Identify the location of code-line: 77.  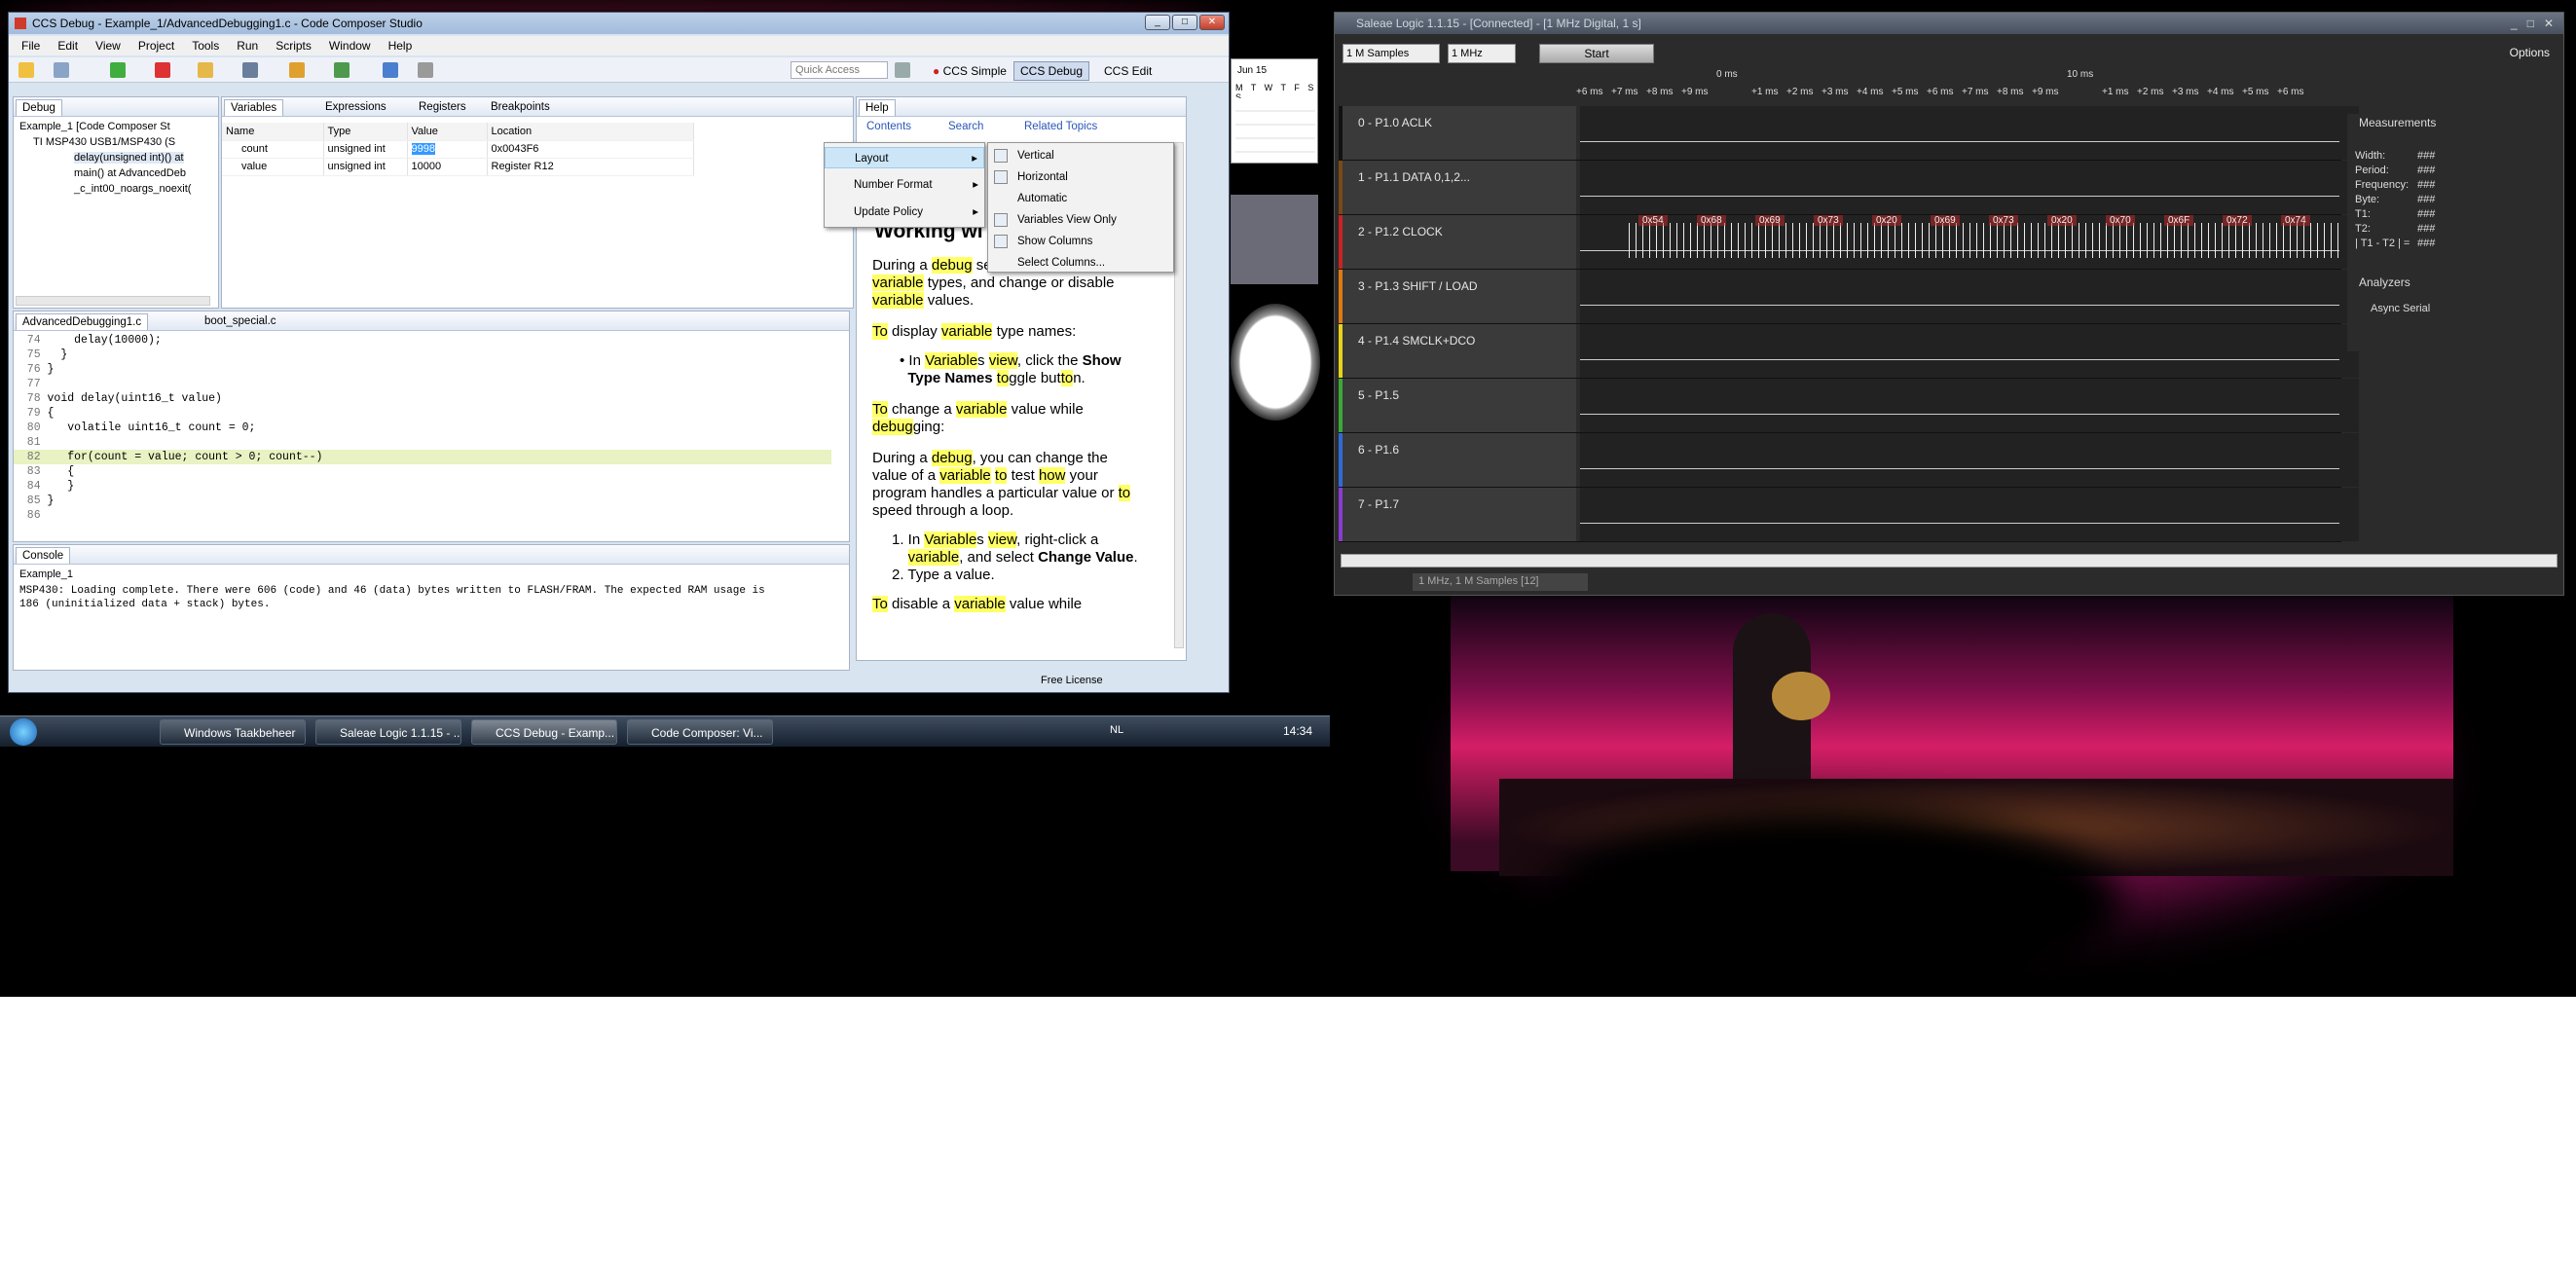
(422, 384).